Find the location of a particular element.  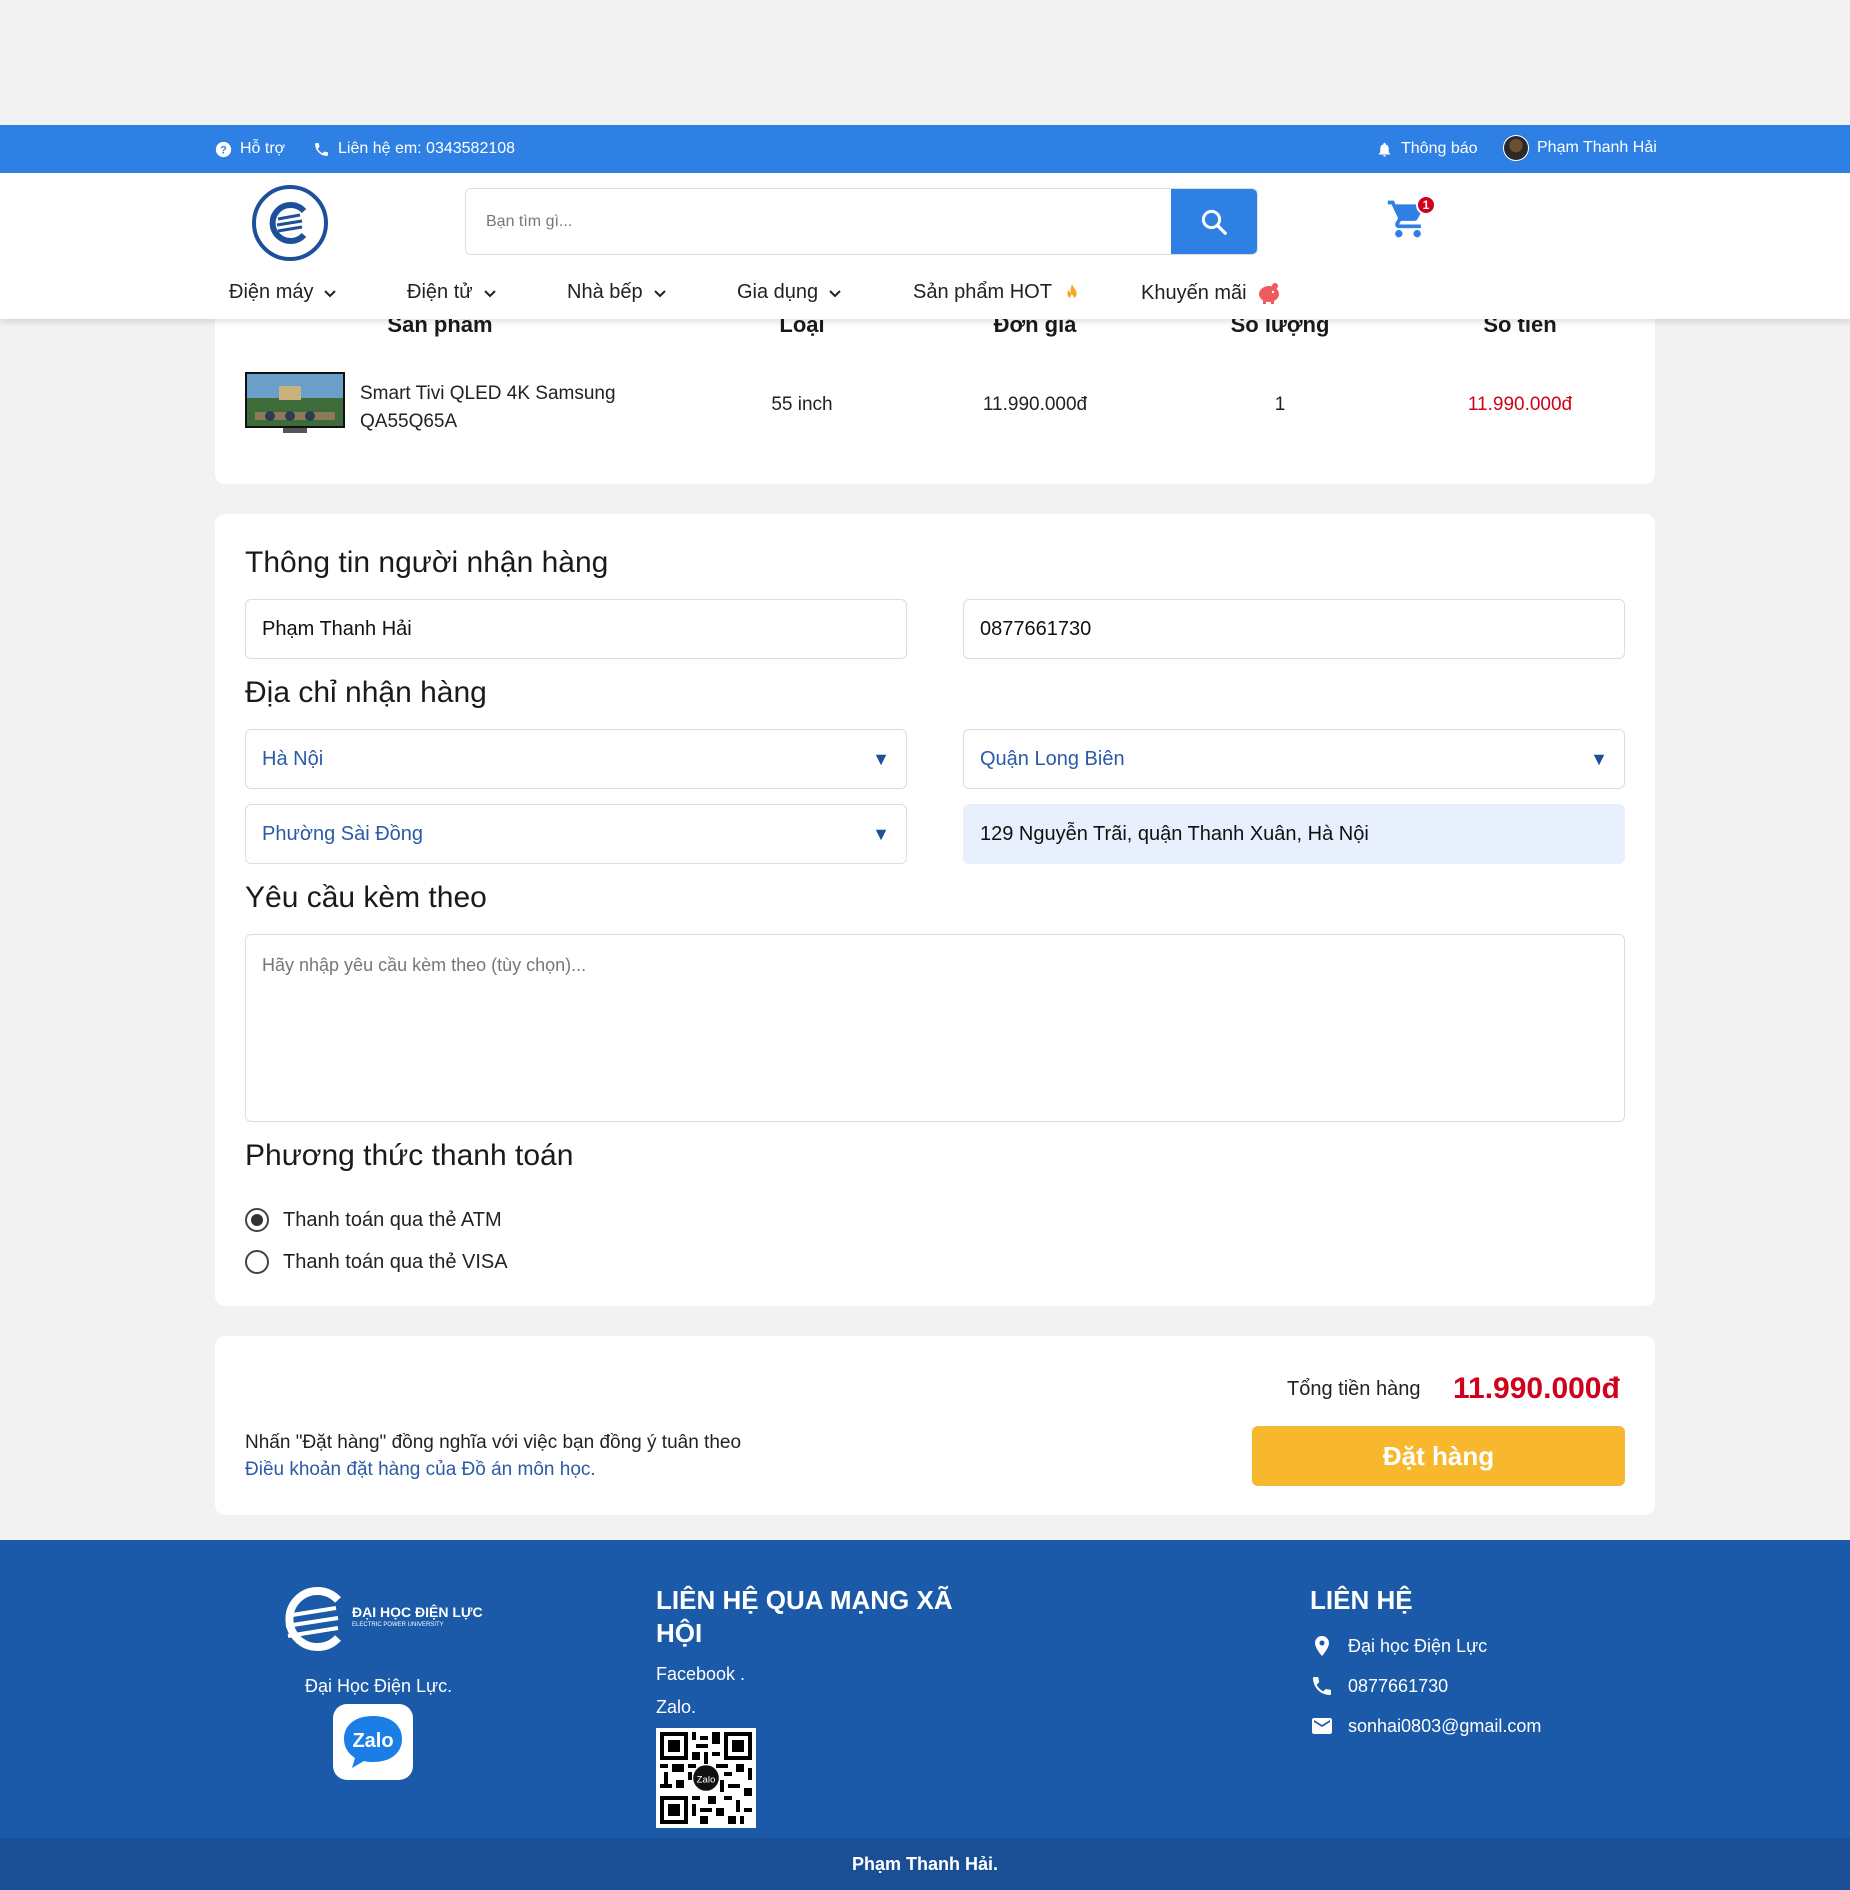

street-address-field: 129 Nguyễn Trãi, quận Thanh Xuân, Hà Nội is located at coordinates (1294, 834).